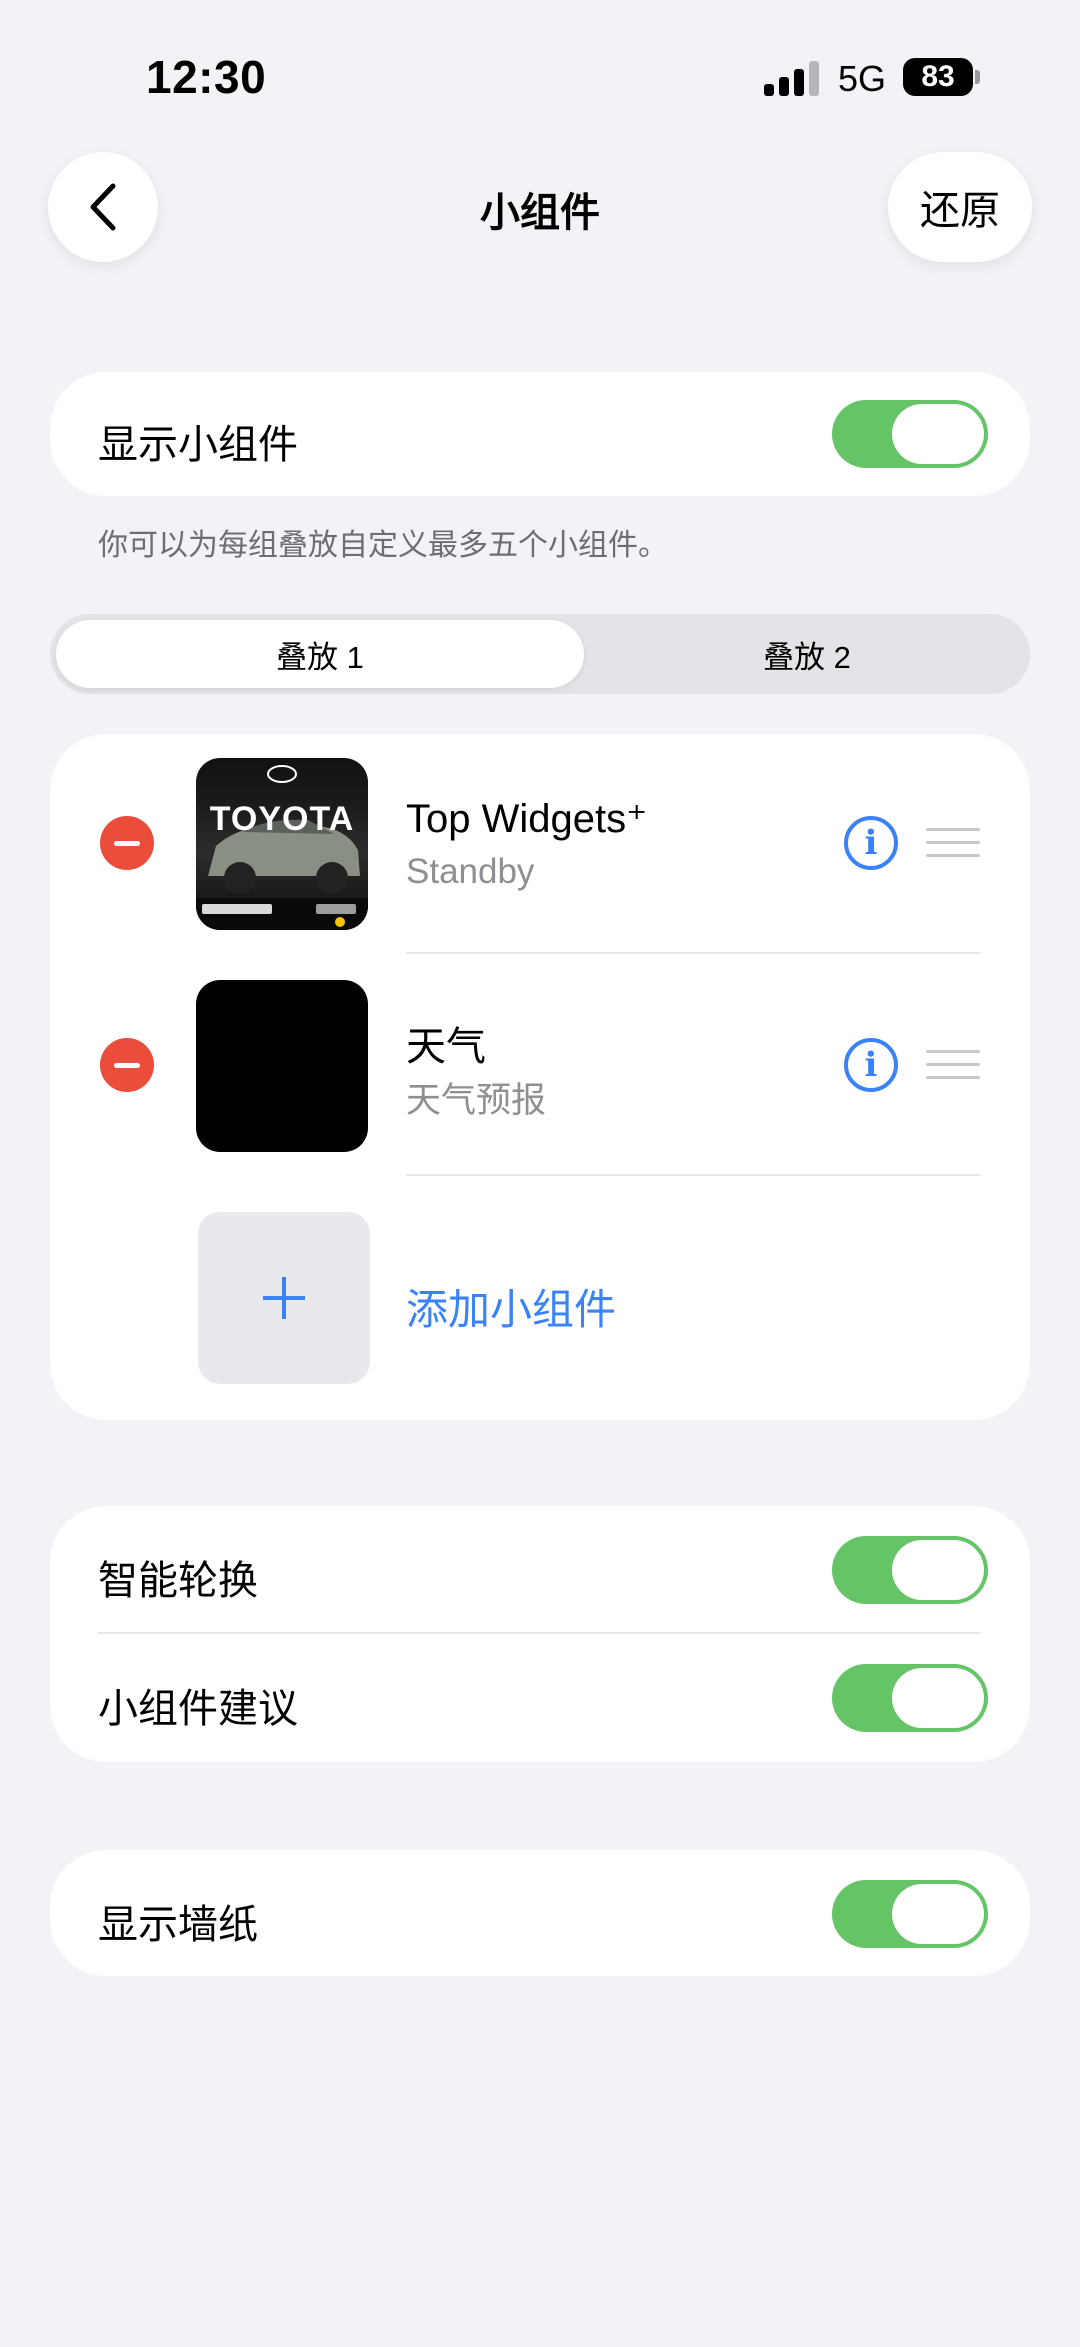 The height and width of the screenshot is (2347, 1080). I want to click on widget-name: Top Widgets⁺, so click(527, 819).